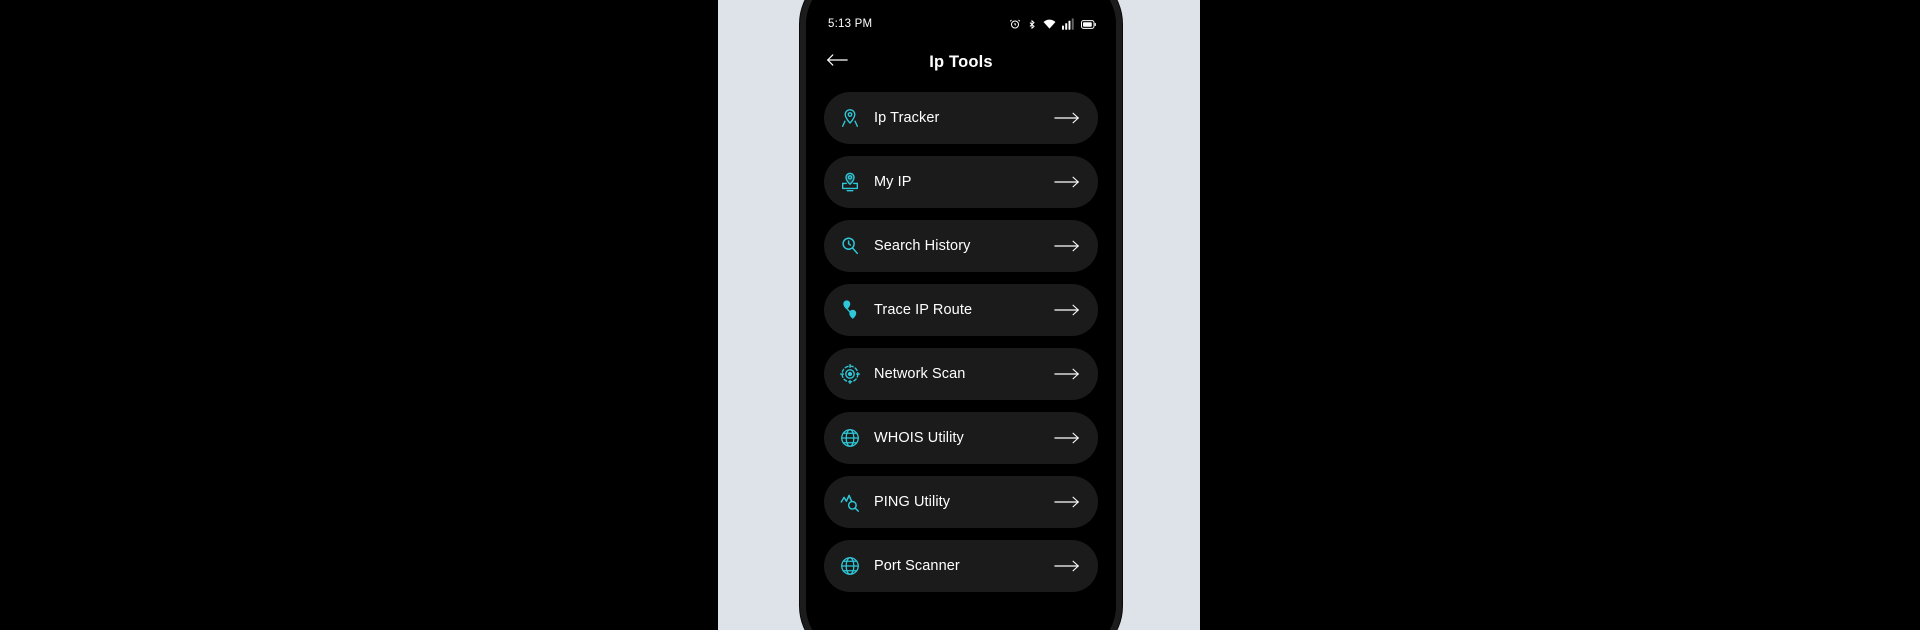  I want to click on tool-item-ping-utility: PING Utility, so click(961, 502).